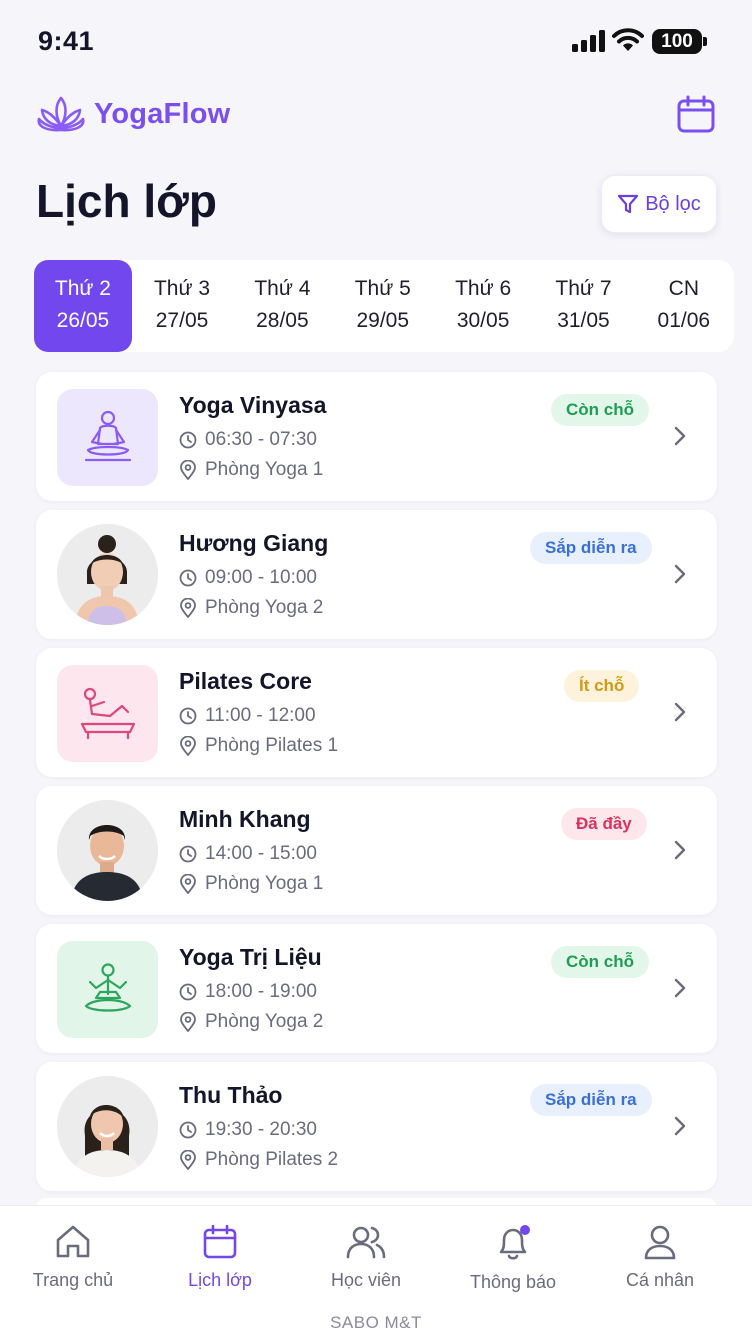 This screenshot has height=1344, width=752. Describe the element at coordinates (282, 320) in the screenshot. I see `day-date: 28/05` at that location.